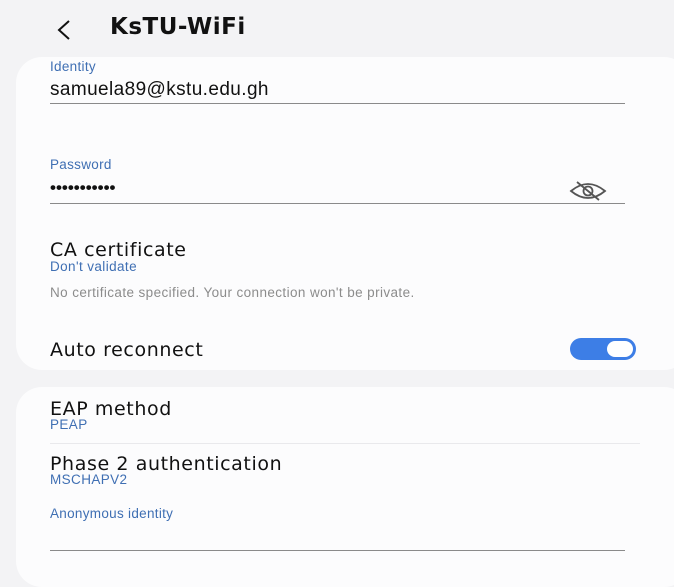 This screenshot has height=587, width=674. I want to click on chevron-left-icon, so click(63, 30).